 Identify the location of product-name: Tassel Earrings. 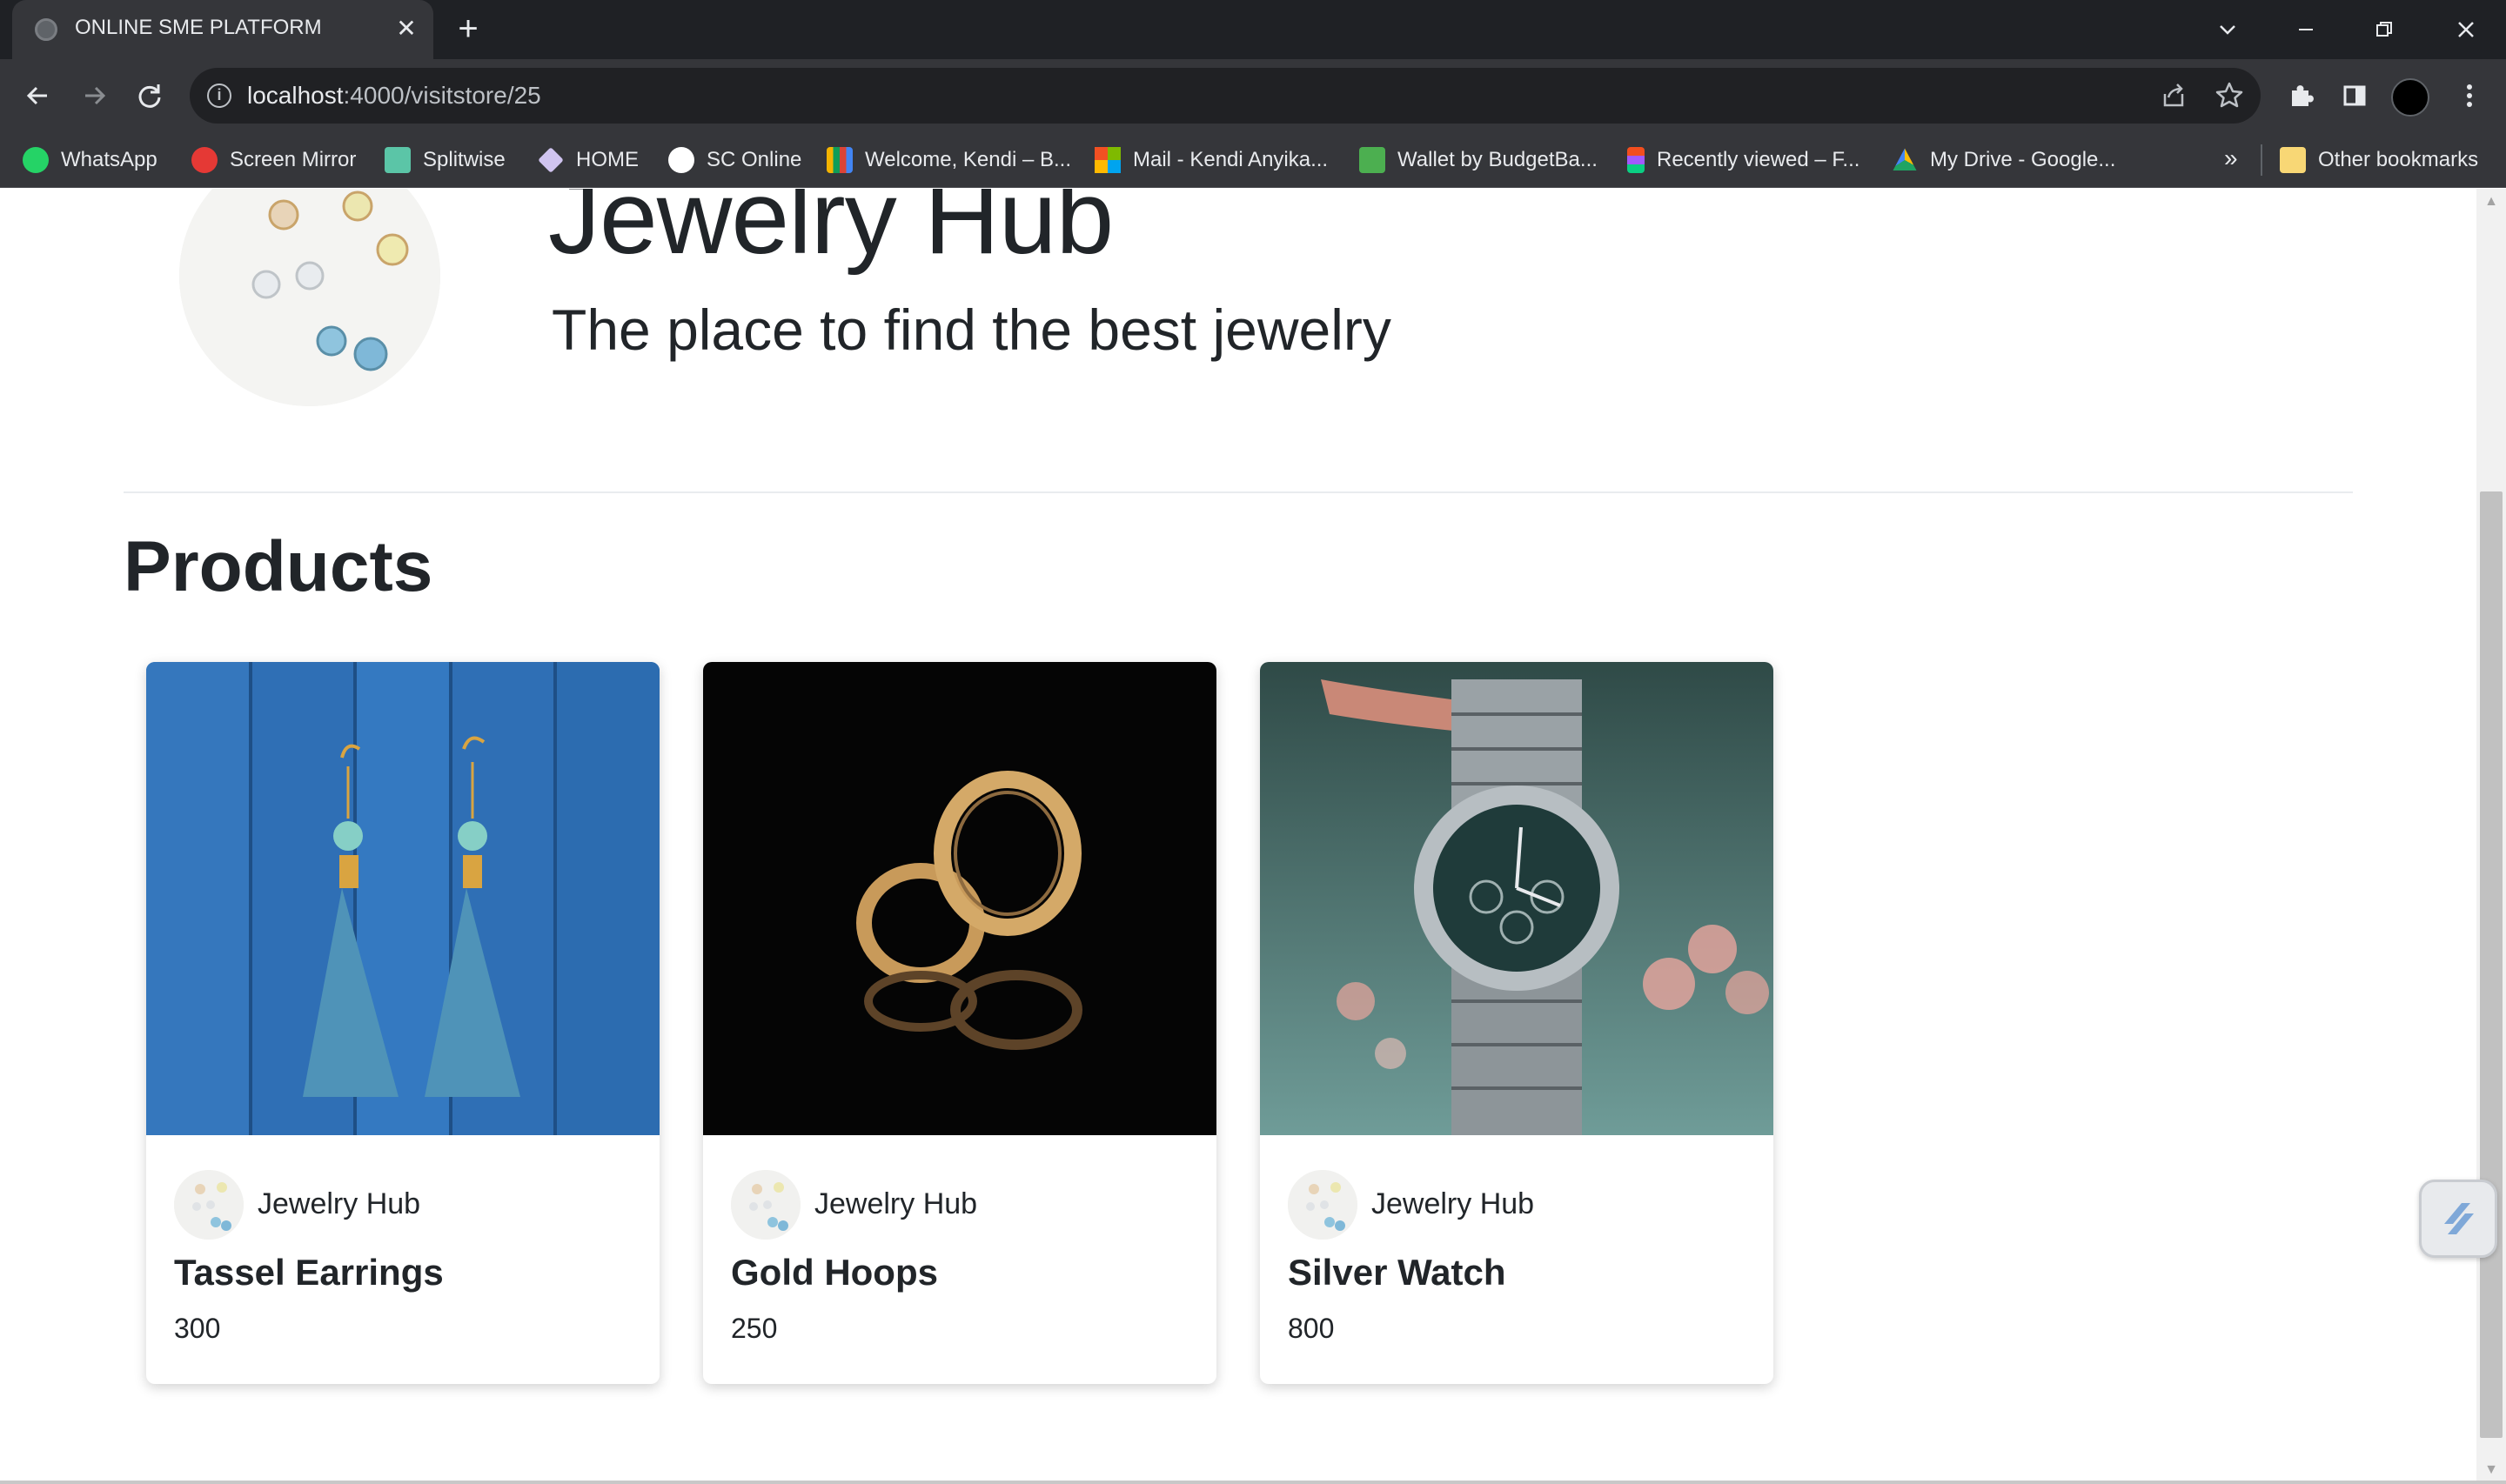
(309, 1272).